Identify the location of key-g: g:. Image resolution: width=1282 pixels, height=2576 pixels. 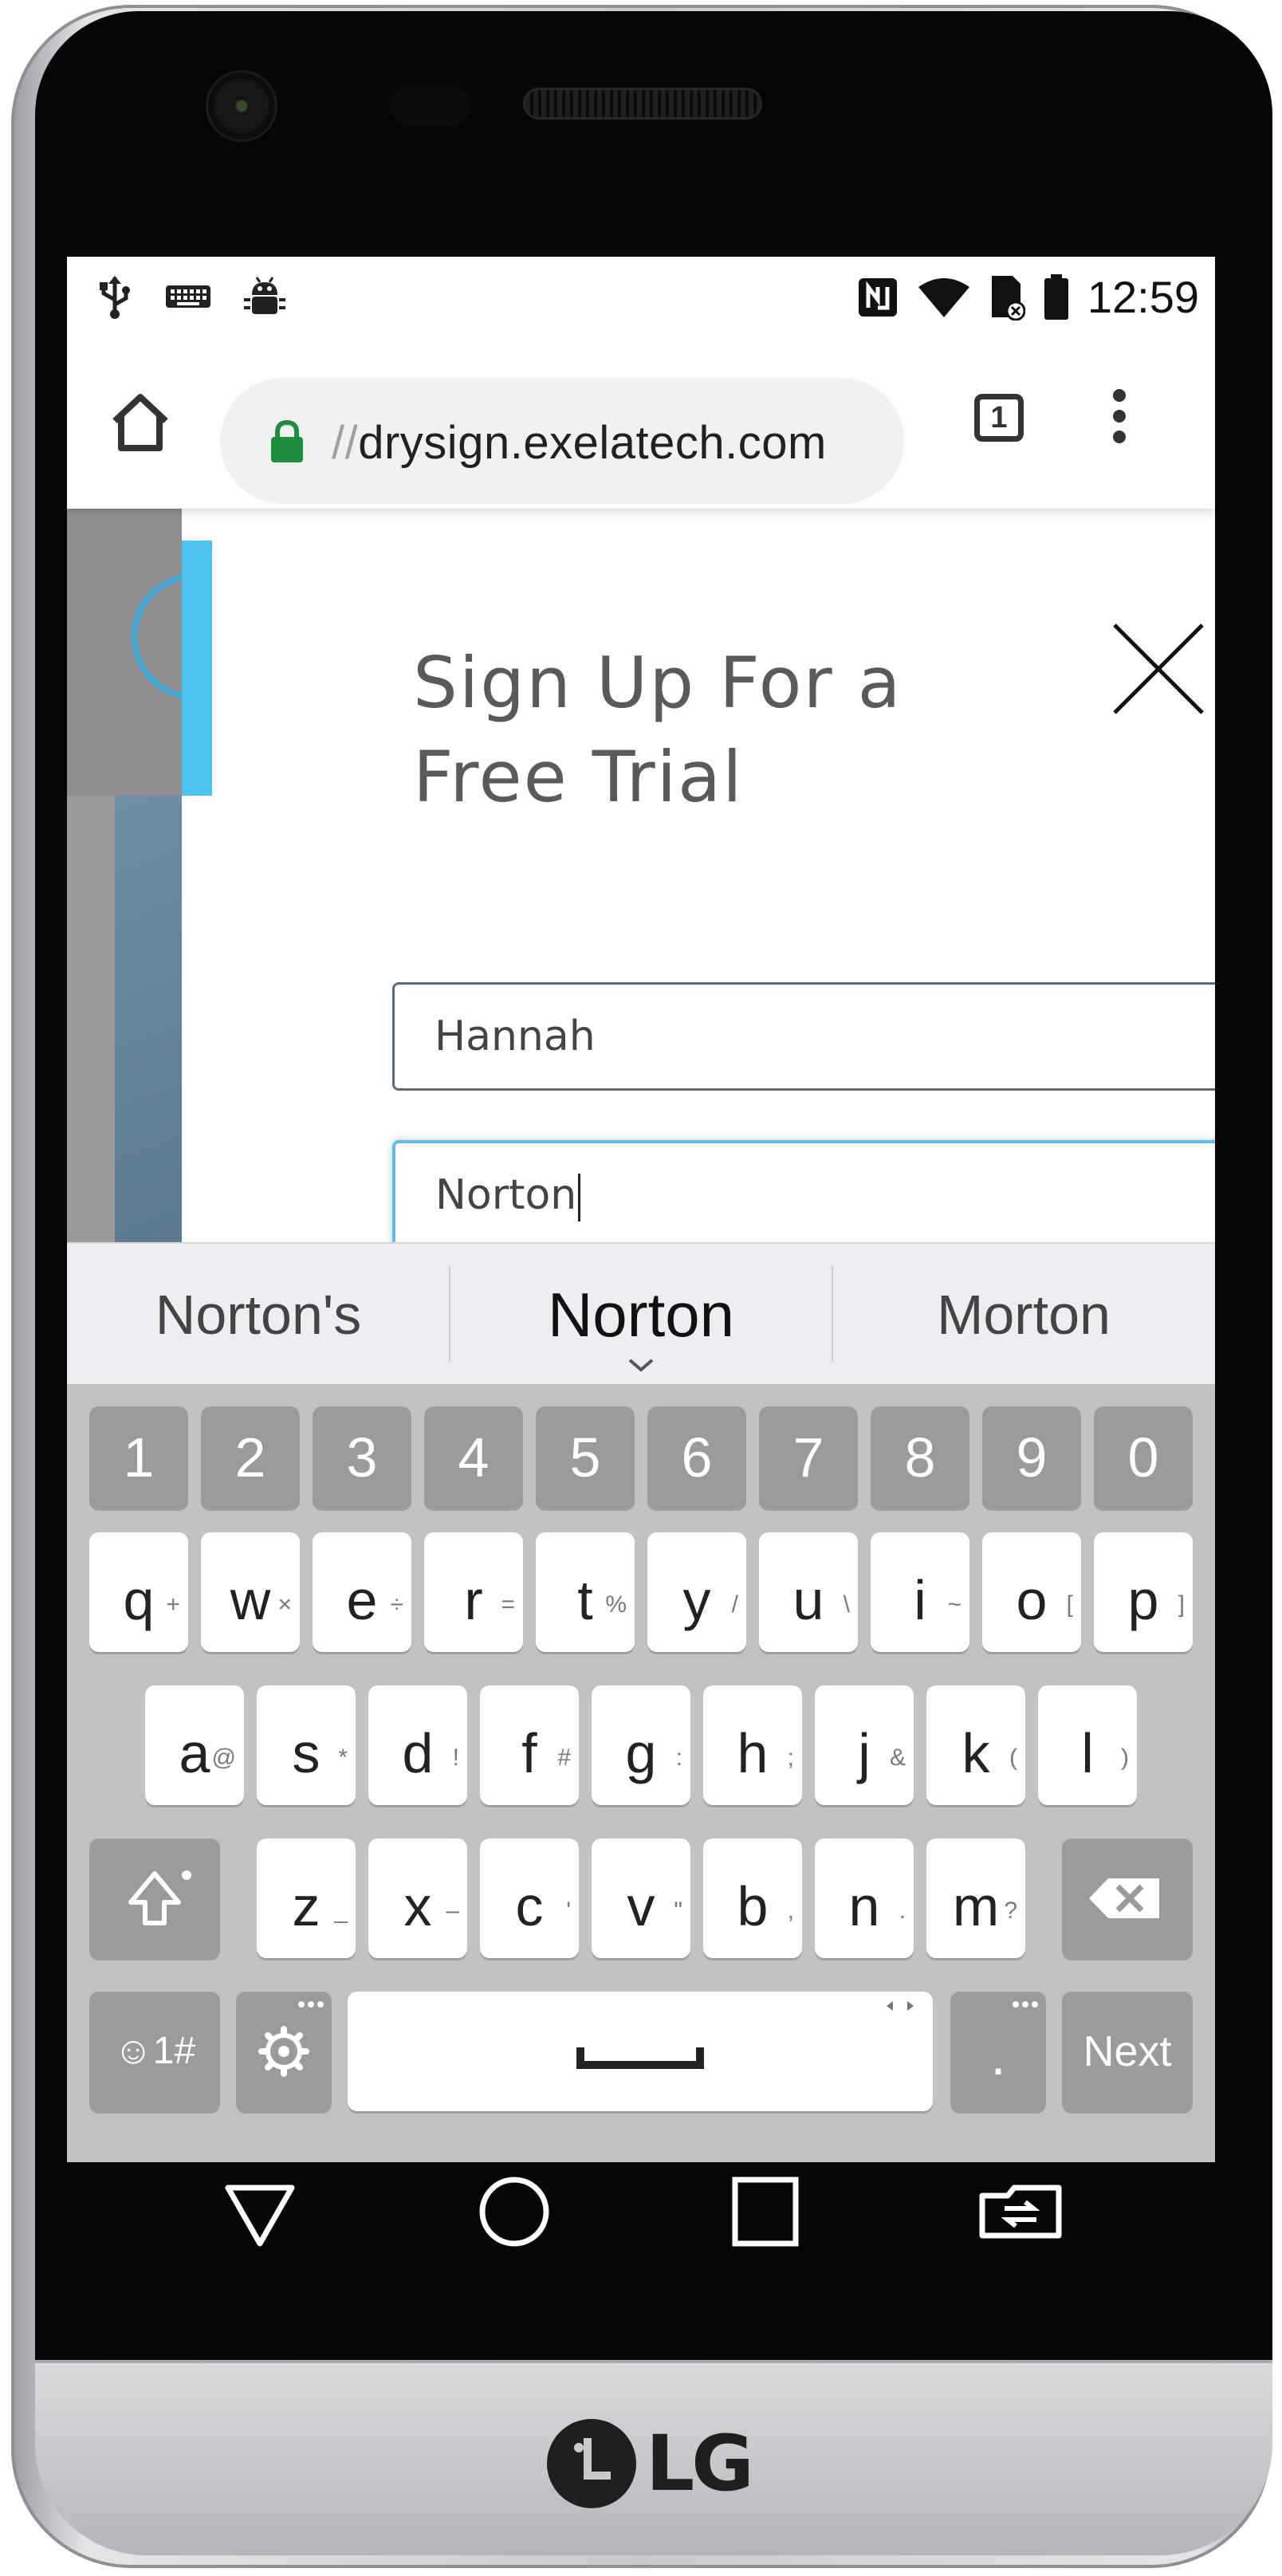
(641, 1745).